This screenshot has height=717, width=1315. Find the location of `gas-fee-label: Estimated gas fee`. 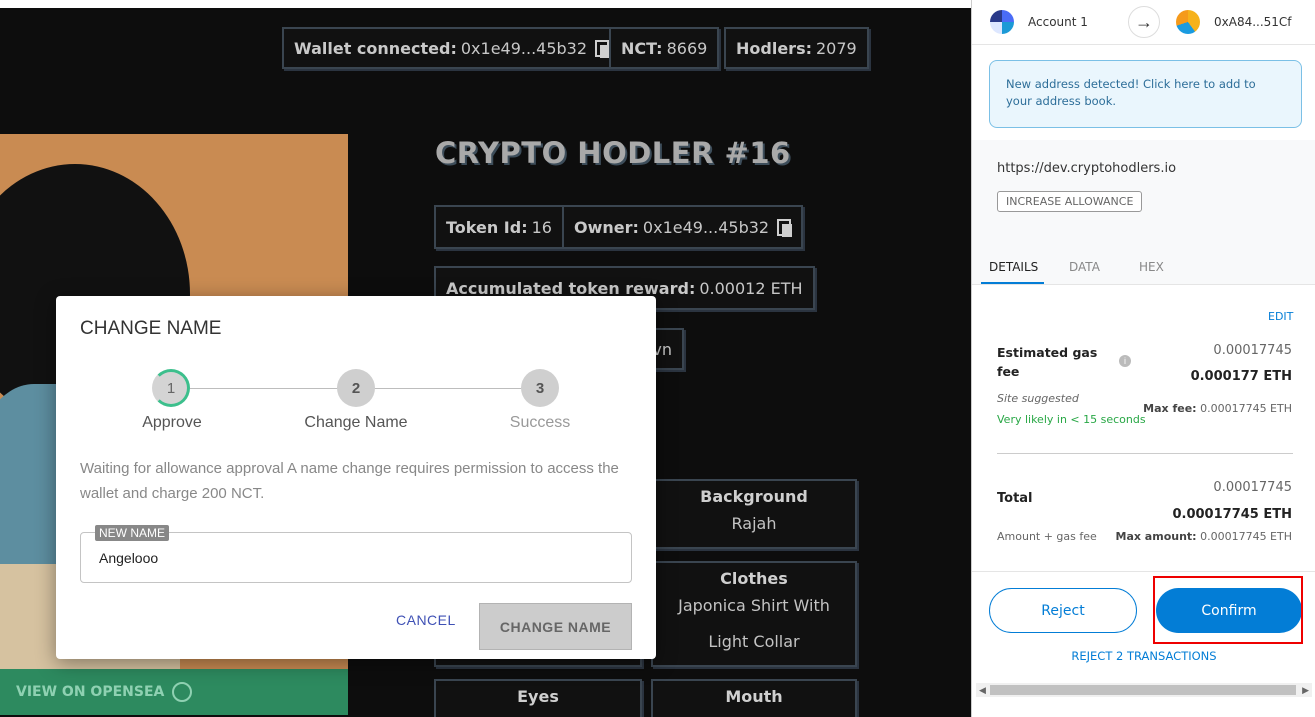

gas-fee-label: Estimated gas fee is located at coordinates (1047, 362).